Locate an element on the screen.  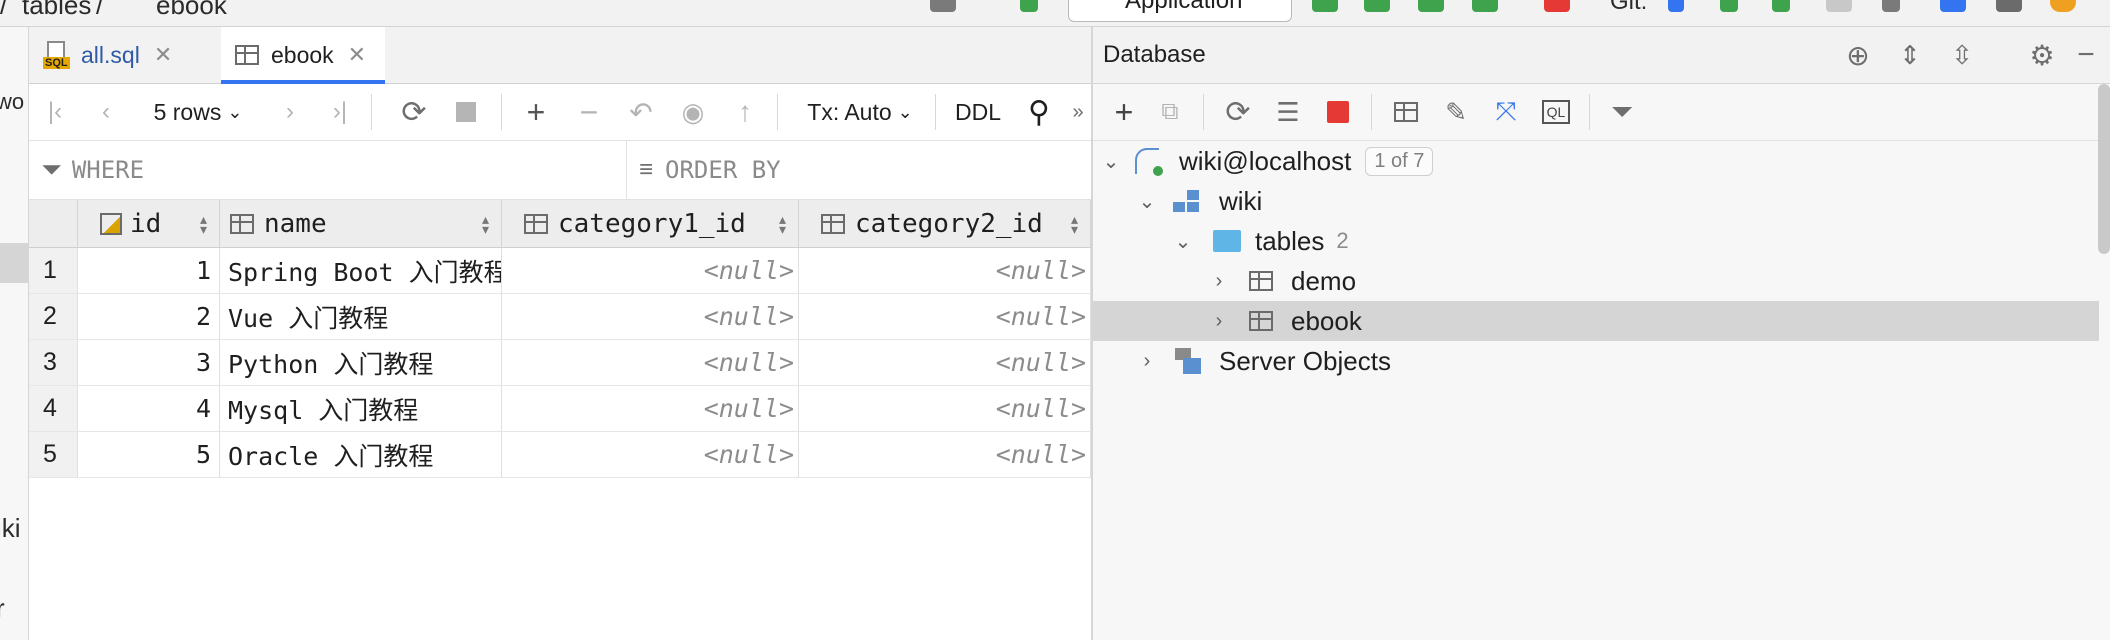
breadcrumb-parent: tables is located at coordinates (56, 10).